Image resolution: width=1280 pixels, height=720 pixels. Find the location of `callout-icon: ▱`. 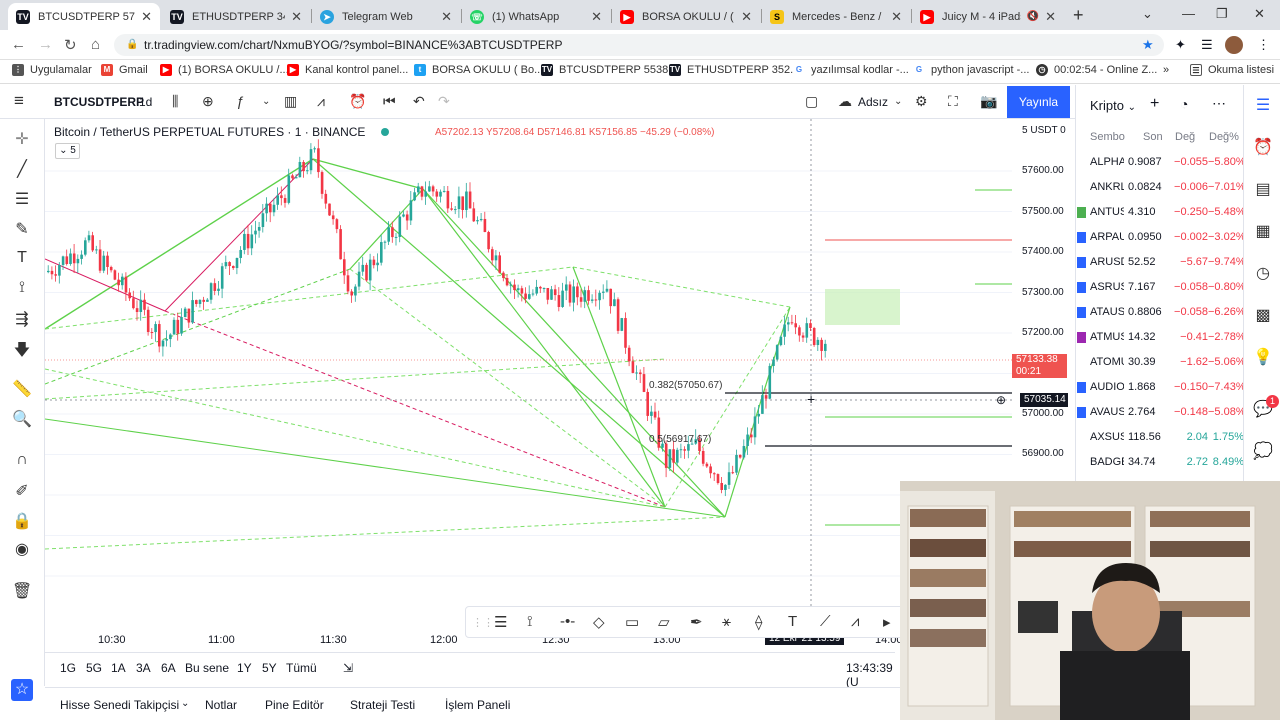

callout-icon: ▱ is located at coordinates (664, 622).